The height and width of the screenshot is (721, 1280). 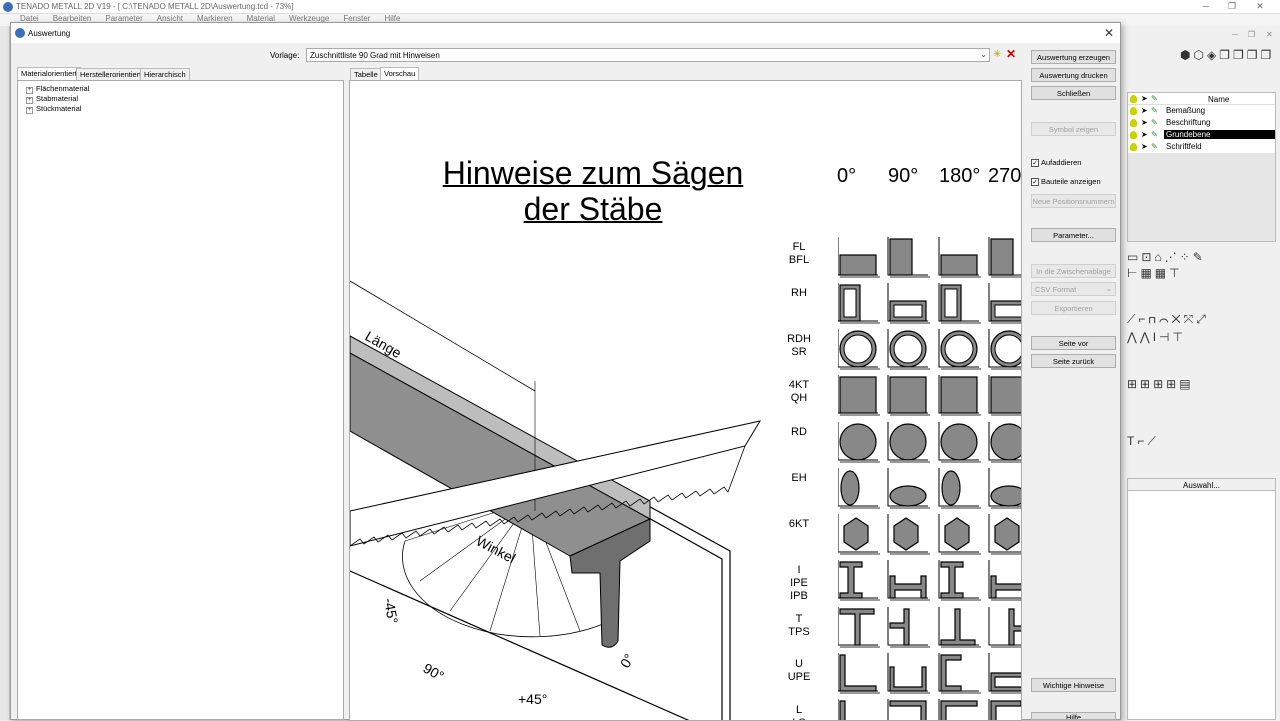 What do you see at coordinates (8, 7) in the screenshot?
I see `app-icon` at bounding box center [8, 7].